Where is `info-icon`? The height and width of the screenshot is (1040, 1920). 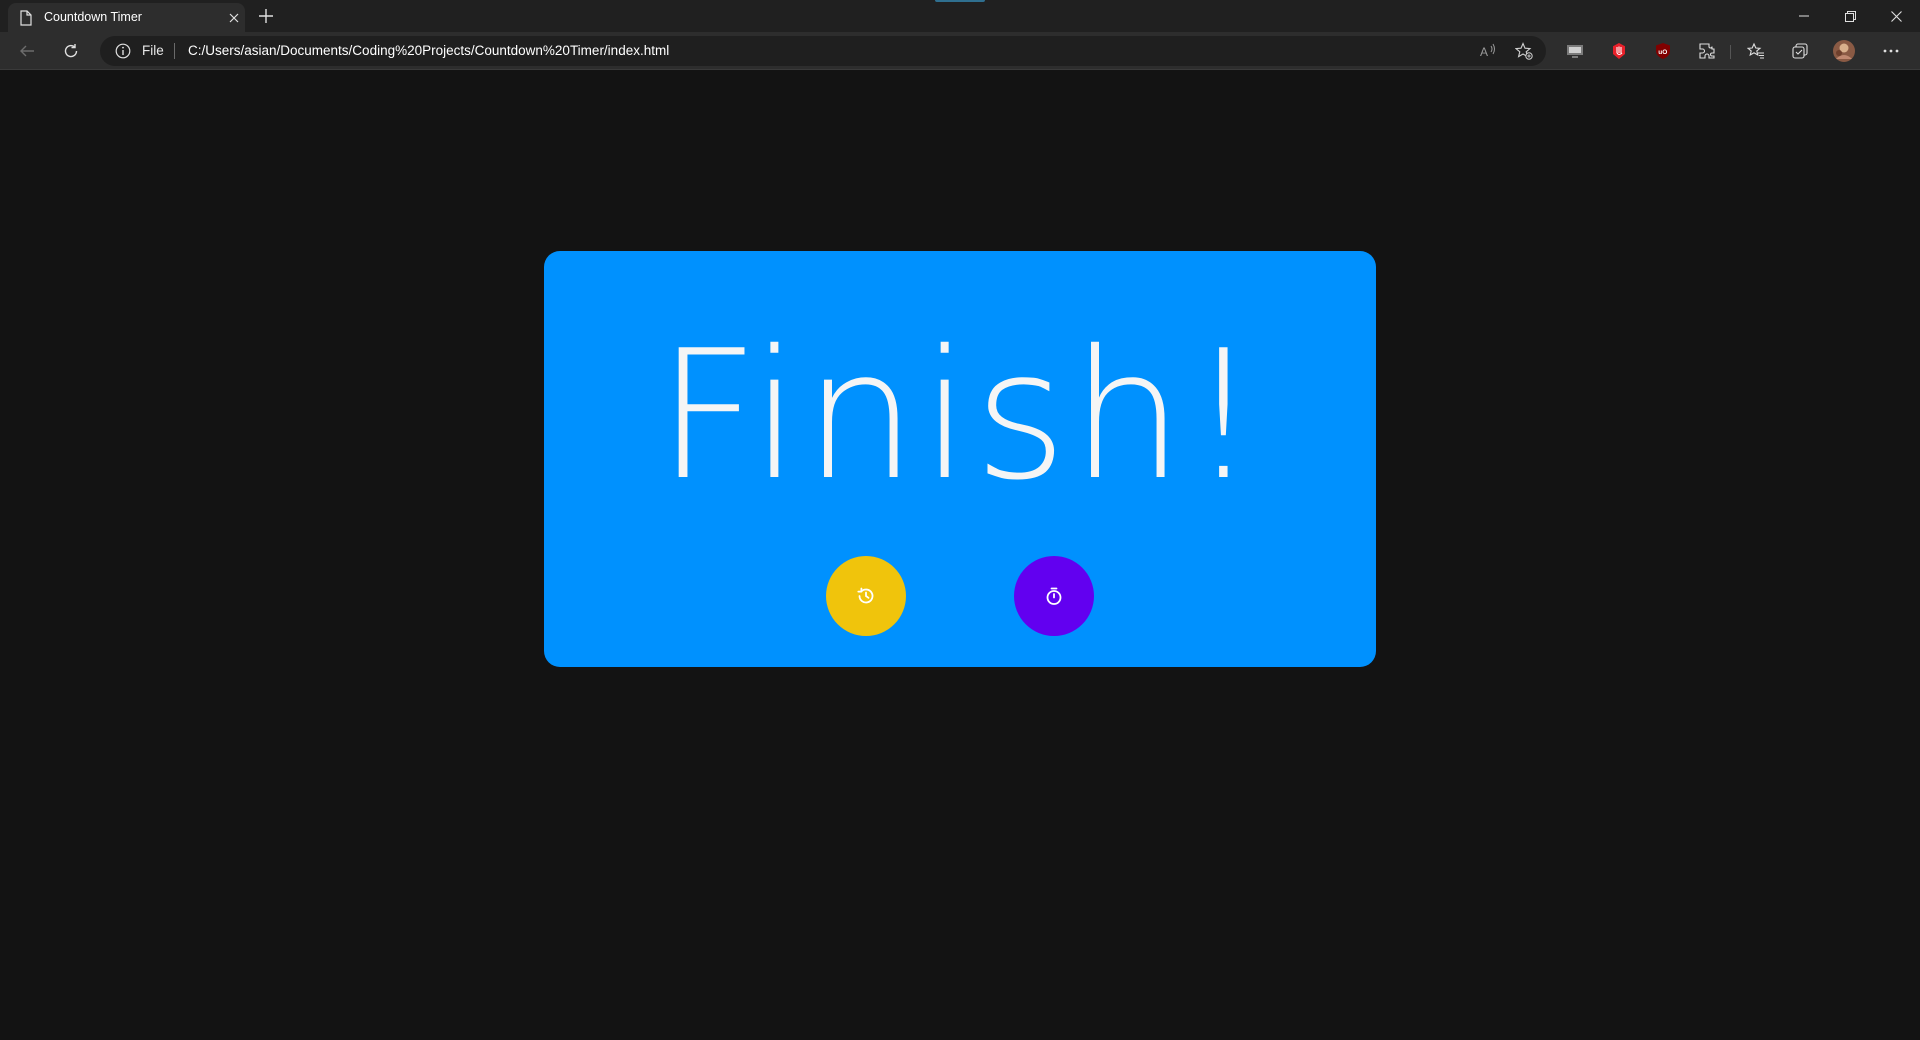
info-icon is located at coordinates (123, 51).